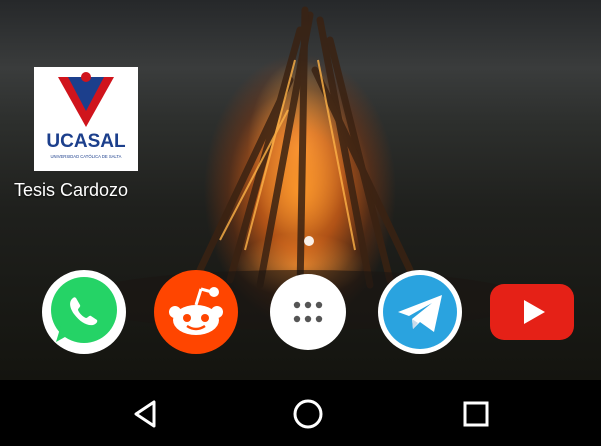  I want to click on home-circle-icon, so click(308, 414).